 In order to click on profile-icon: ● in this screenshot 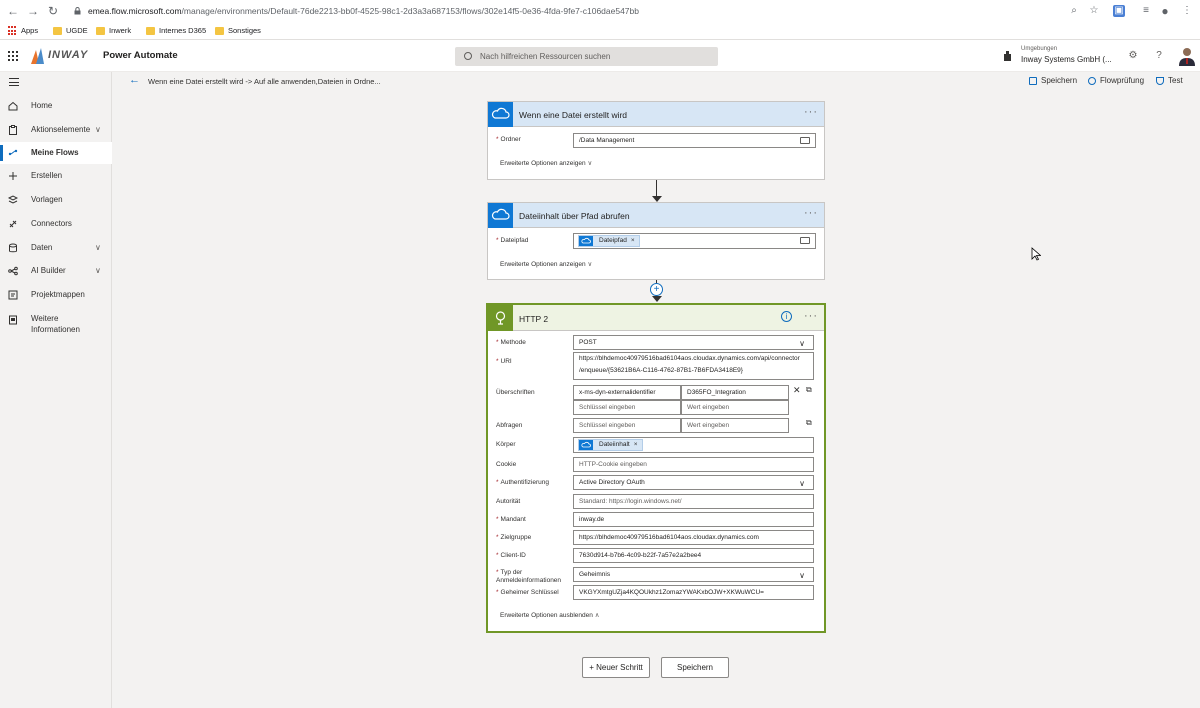, I will do `click(1165, 11)`.